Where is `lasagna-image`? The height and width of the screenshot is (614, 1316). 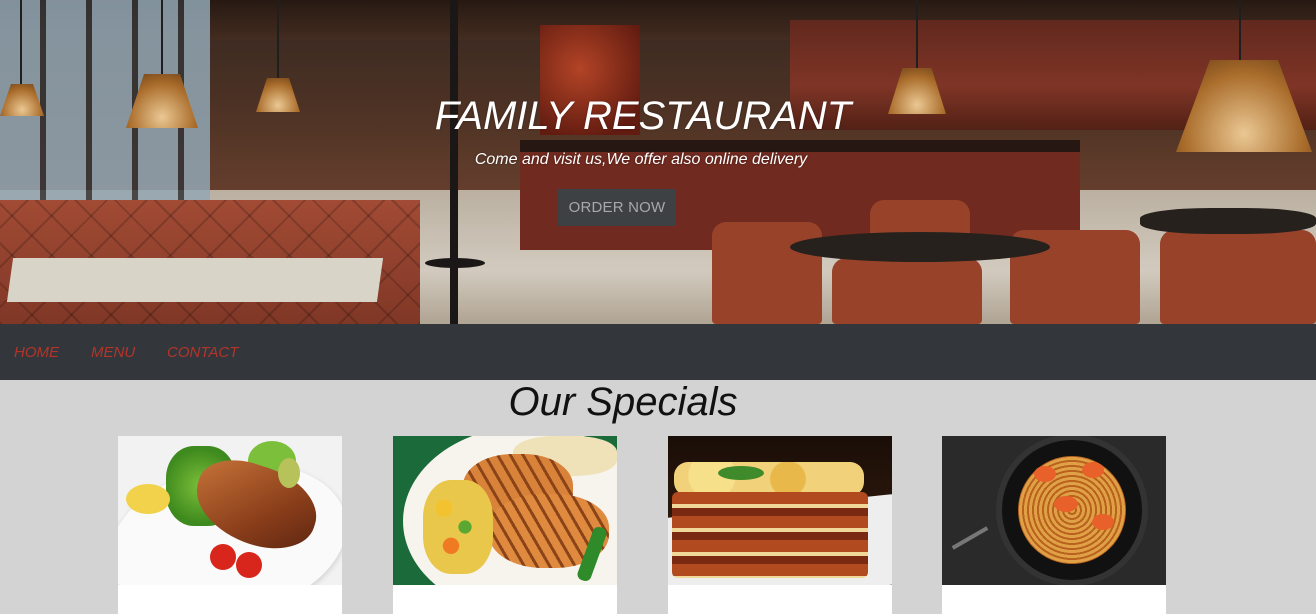
lasagna-image is located at coordinates (780, 510).